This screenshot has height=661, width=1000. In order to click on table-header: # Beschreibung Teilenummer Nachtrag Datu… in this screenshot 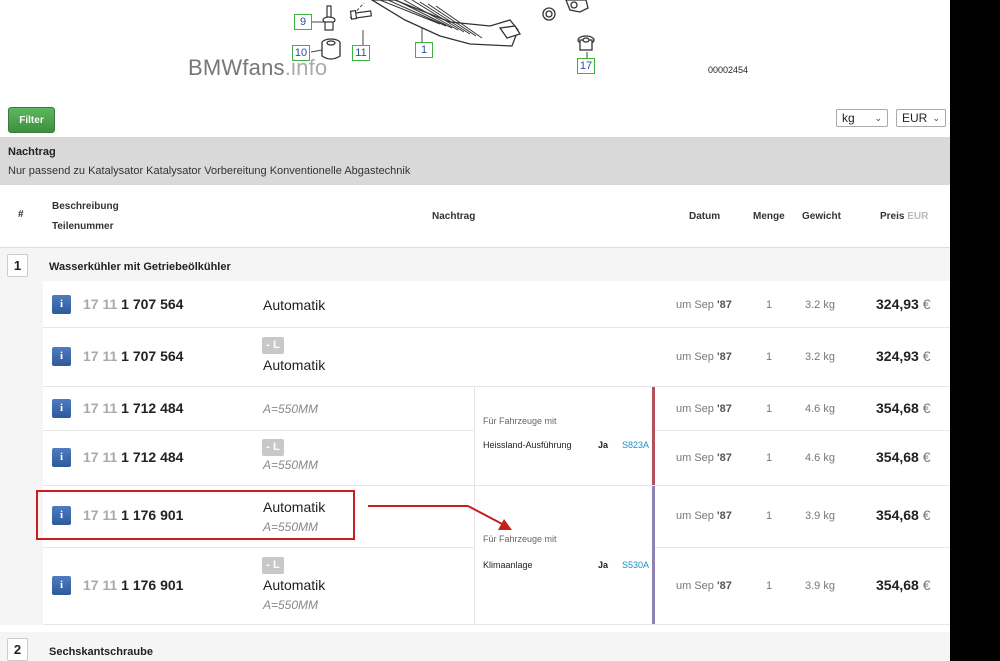, I will do `click(475, 217)`.